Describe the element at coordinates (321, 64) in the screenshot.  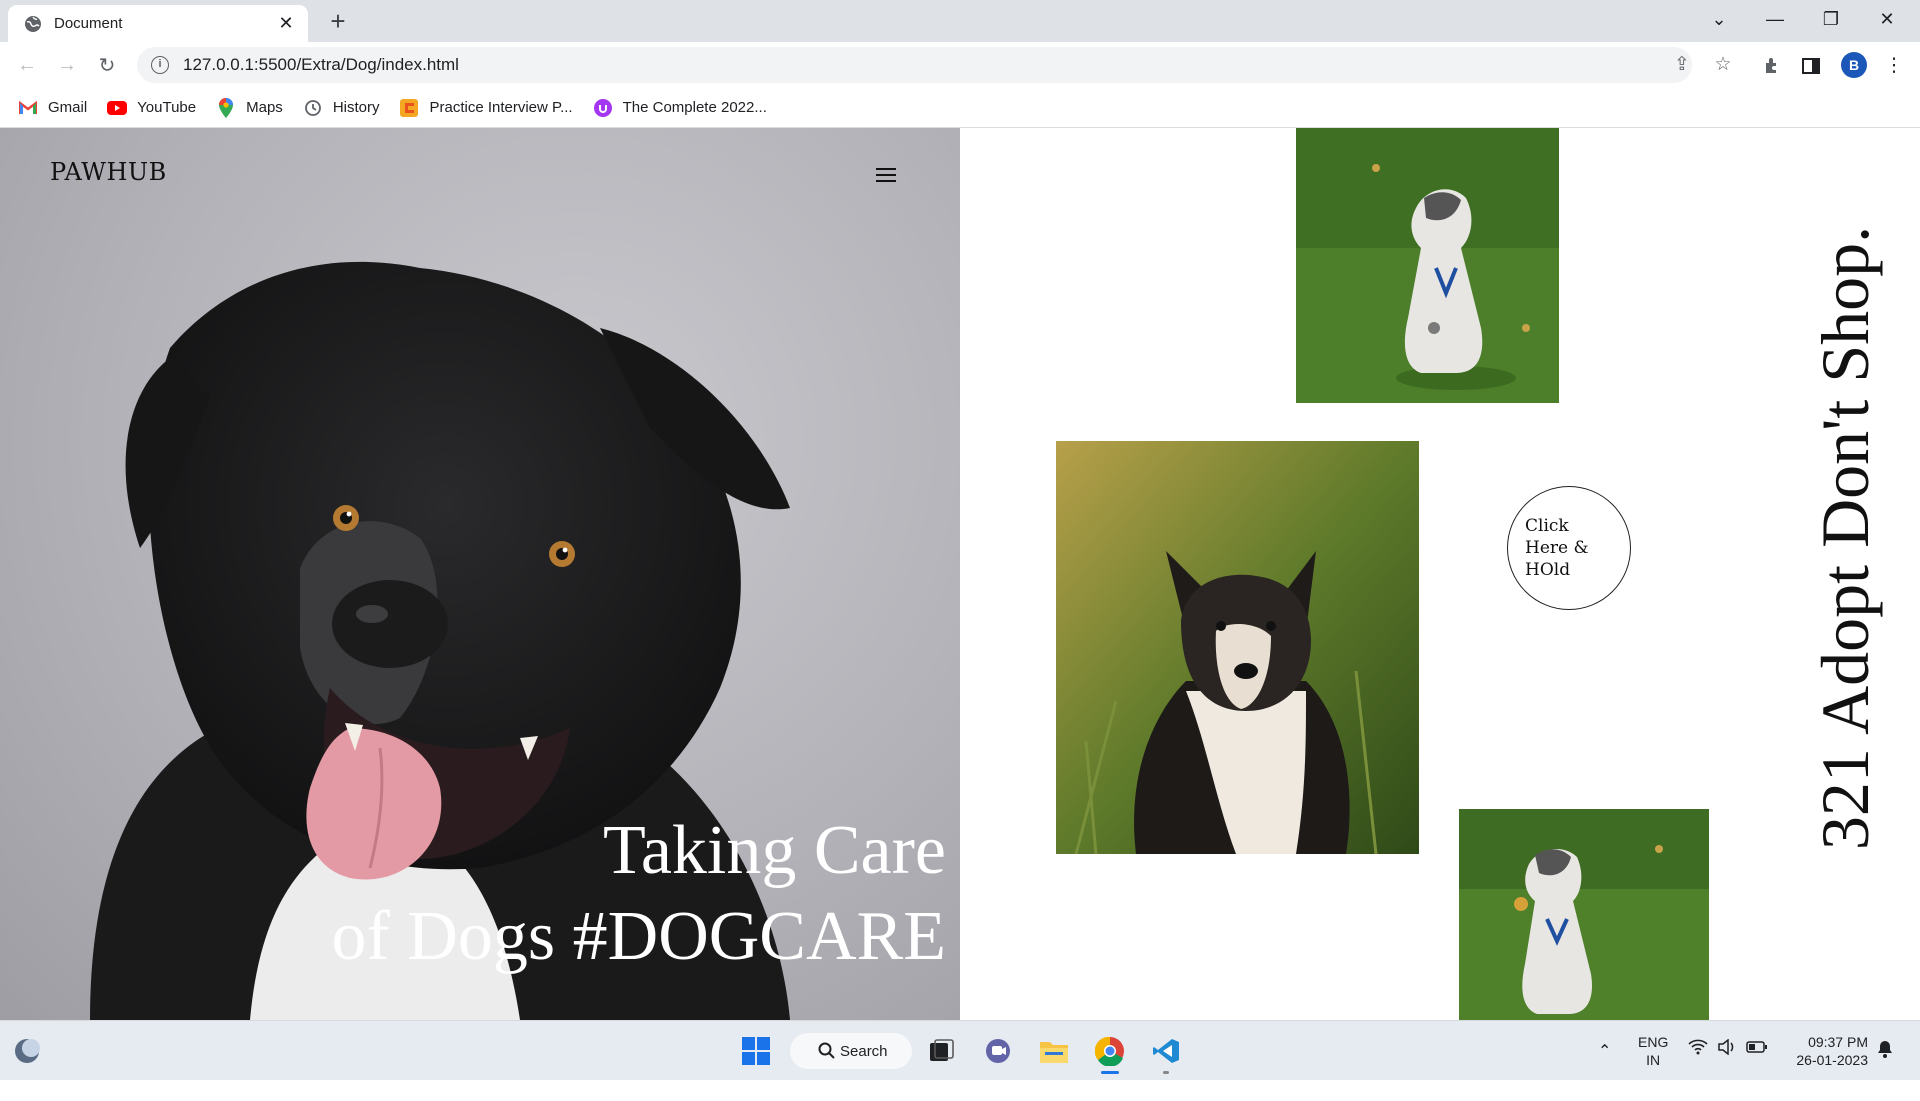
I see `url-text: 127.0.0.1:5500/Extra/Dog/index.html` at that location.